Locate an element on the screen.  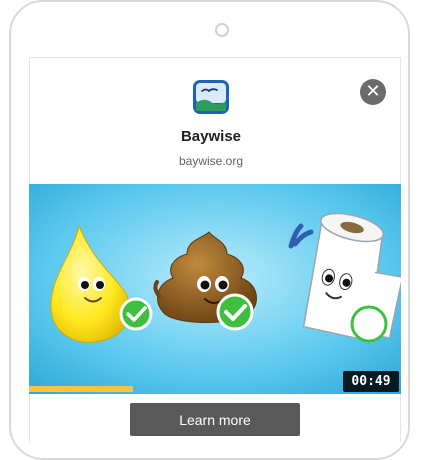
camera-icon is located at coordinates (222, 30).